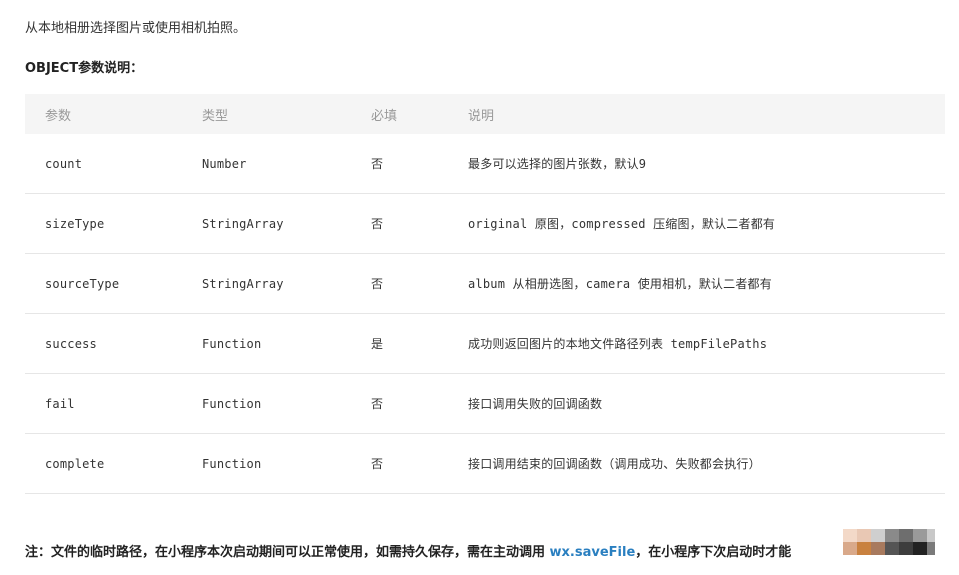 This screenshot has width=959, height=575. I want to click on table-row: count Number 否 最多可以选择的图片张数，默认9, so click(485, 164).